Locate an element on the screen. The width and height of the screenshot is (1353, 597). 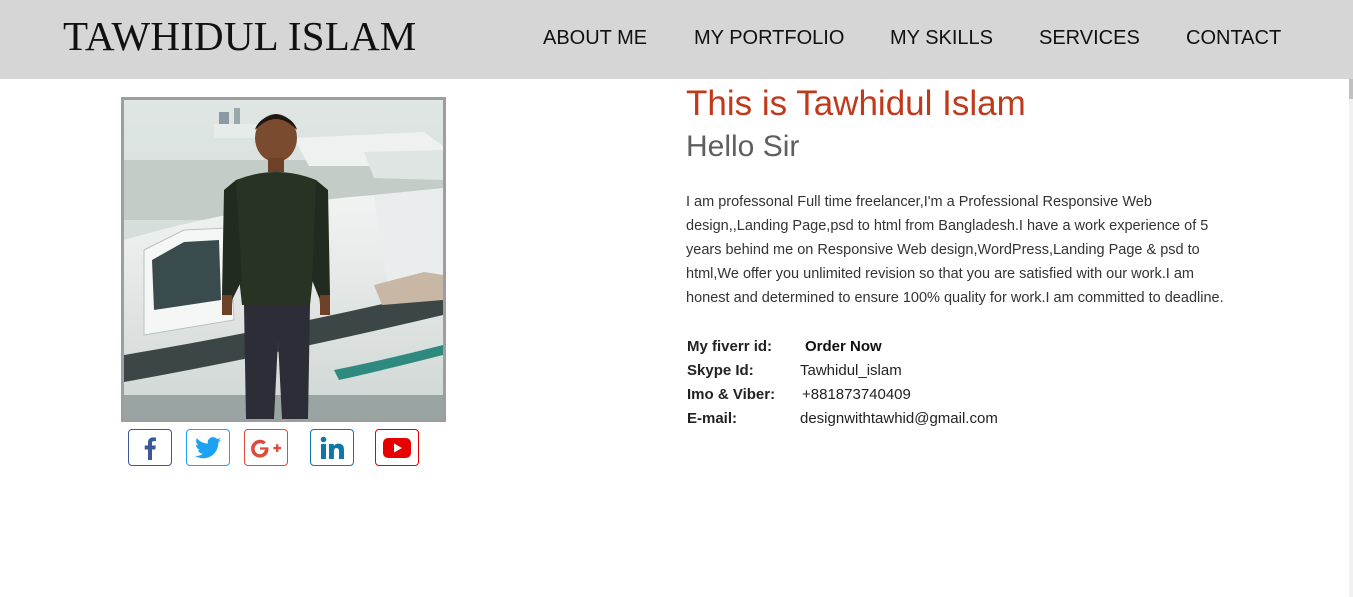
imo-viber-label: Imo & Viber: is located at coordinates (731, 394).